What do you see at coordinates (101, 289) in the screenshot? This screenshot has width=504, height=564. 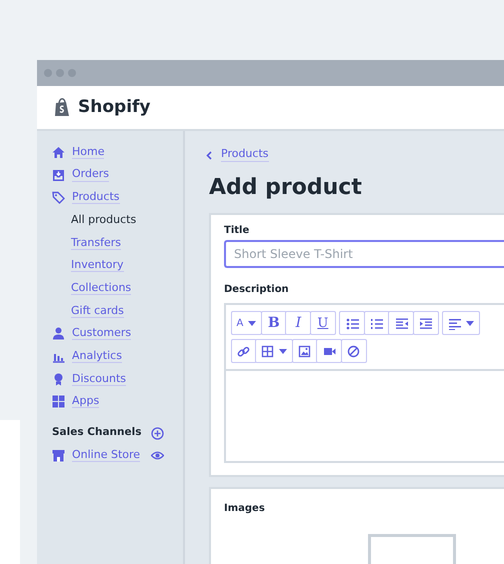 I see `sidebar-sublink: Collections` at bounding box center [101, 289].